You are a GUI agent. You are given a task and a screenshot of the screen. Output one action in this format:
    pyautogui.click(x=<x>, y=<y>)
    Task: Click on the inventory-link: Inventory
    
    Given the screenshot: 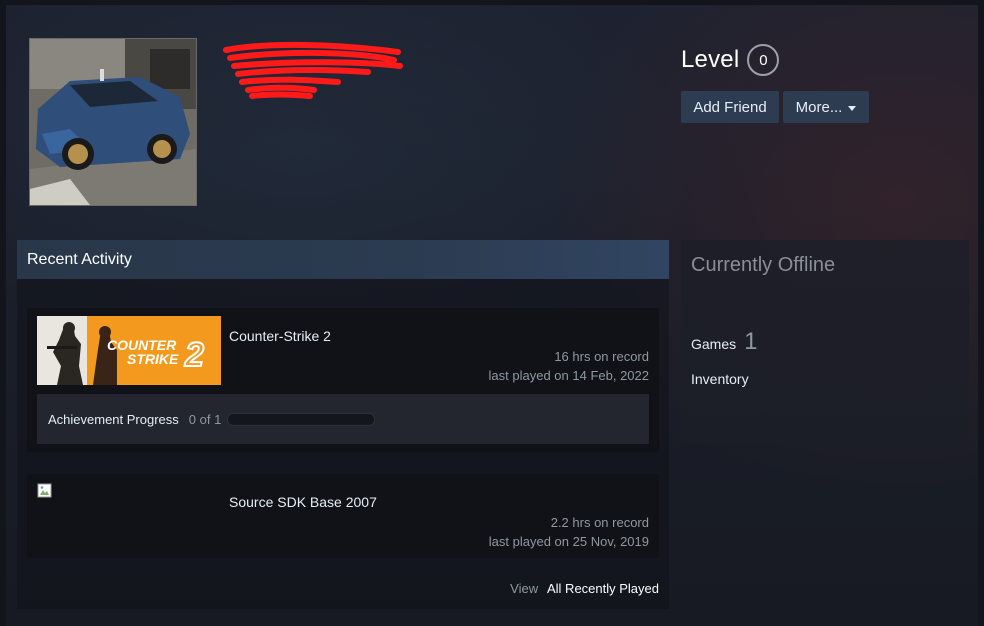 What is the action you would take?
    pyautogui.click(x=720, y=379)
    